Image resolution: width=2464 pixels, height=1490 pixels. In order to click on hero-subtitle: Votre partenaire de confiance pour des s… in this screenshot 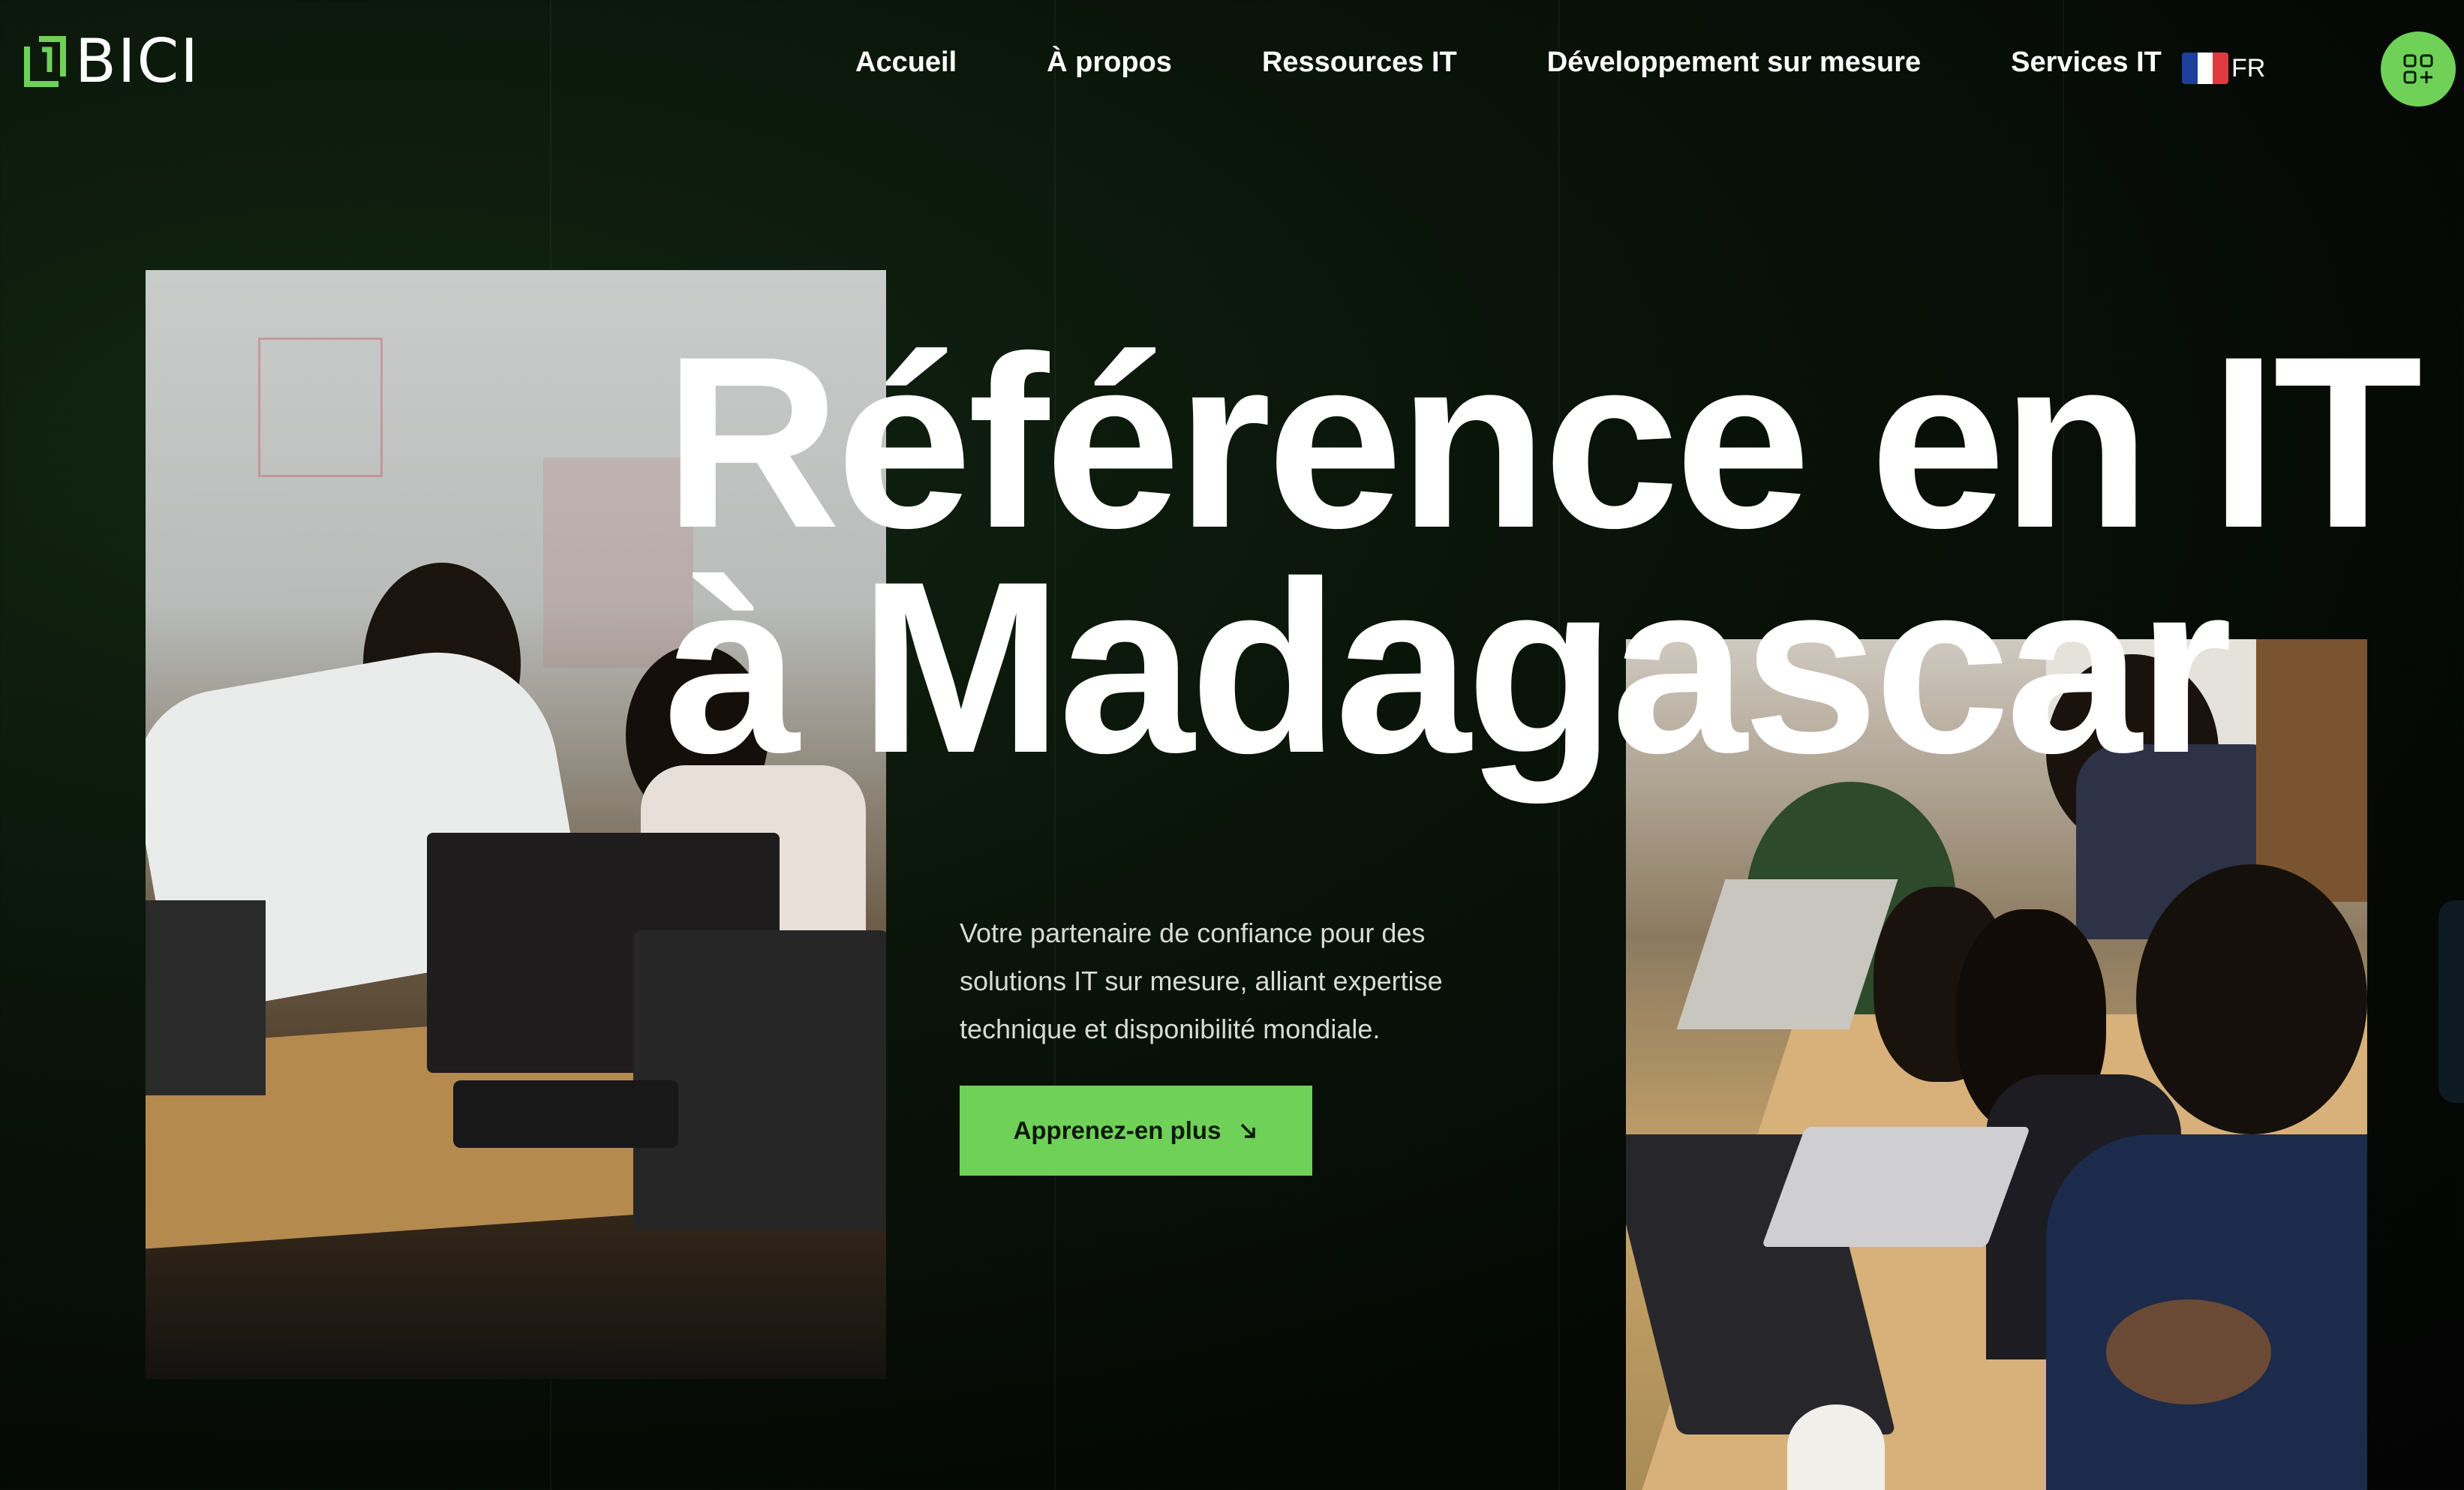, I will do `click(1201, 981)`.